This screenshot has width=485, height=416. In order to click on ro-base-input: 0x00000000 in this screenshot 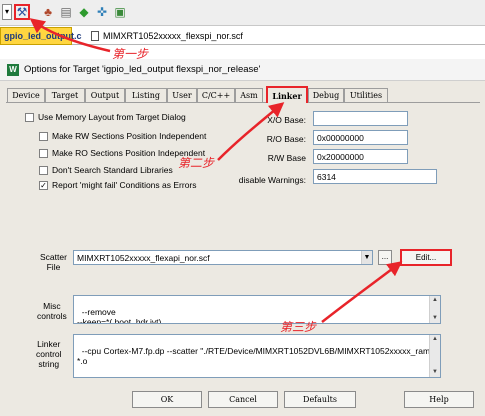, I will do `click(360, 137)`.